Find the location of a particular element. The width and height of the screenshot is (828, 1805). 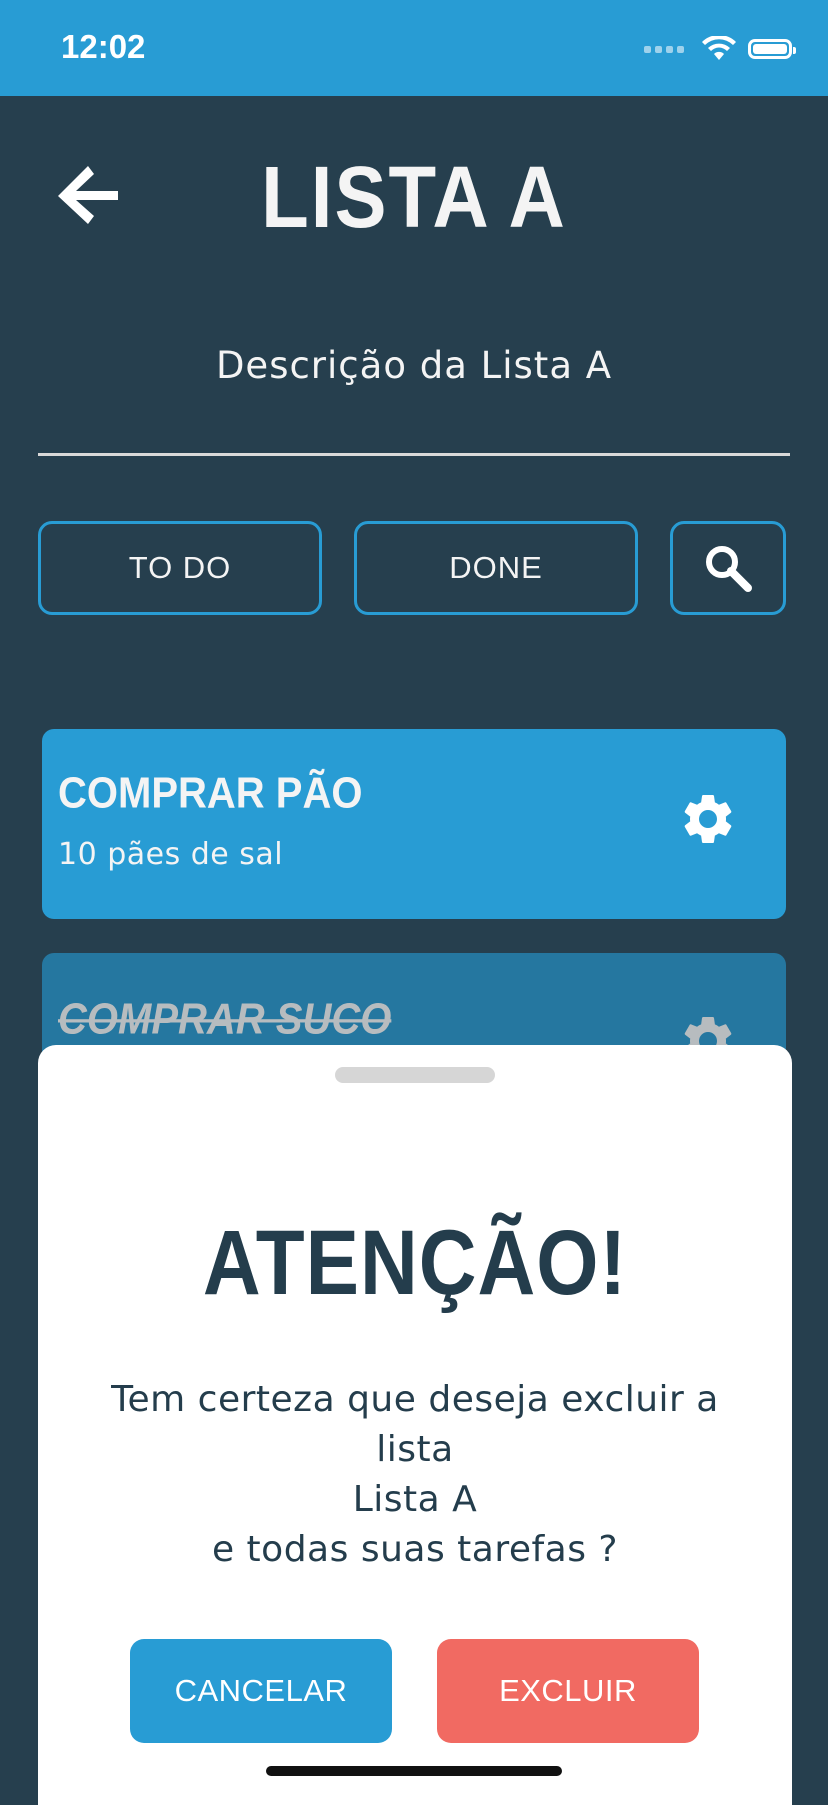

dialog-message-line: e todas suas tarefas ? is located at coordinates (415, 1549).